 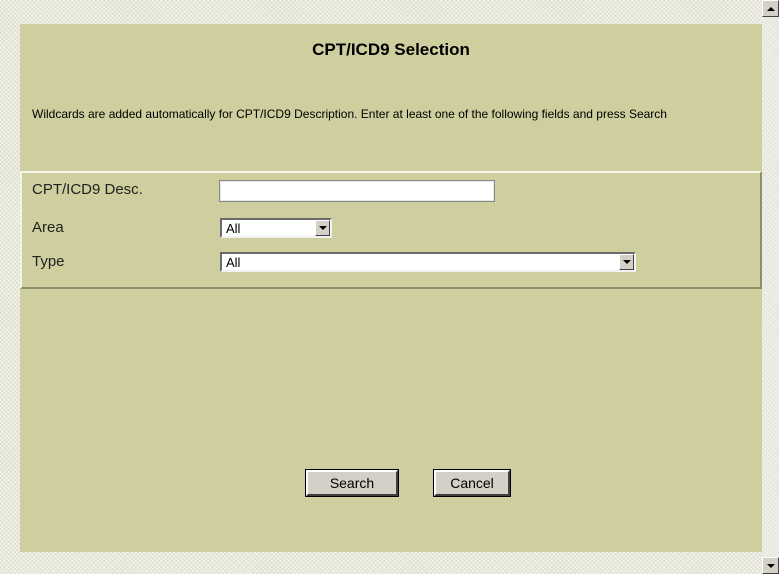 What do you see at coordinates (770, 8) in the screenshot?
I see `arrow-up-icon` at bounding box center [770, 8].